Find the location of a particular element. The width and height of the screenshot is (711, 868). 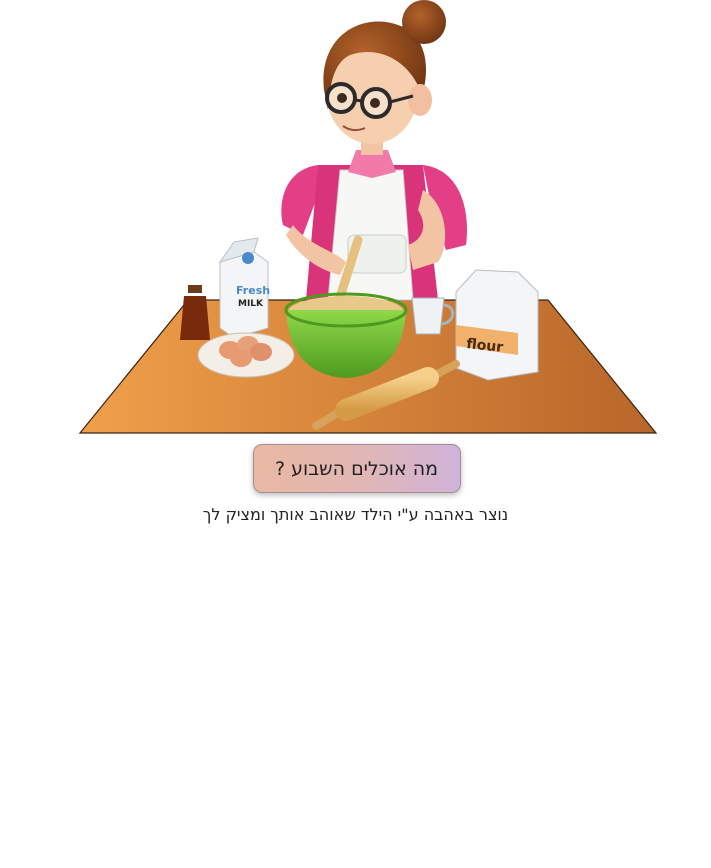

flour-bag: flour is located at coordinates (497, 325).